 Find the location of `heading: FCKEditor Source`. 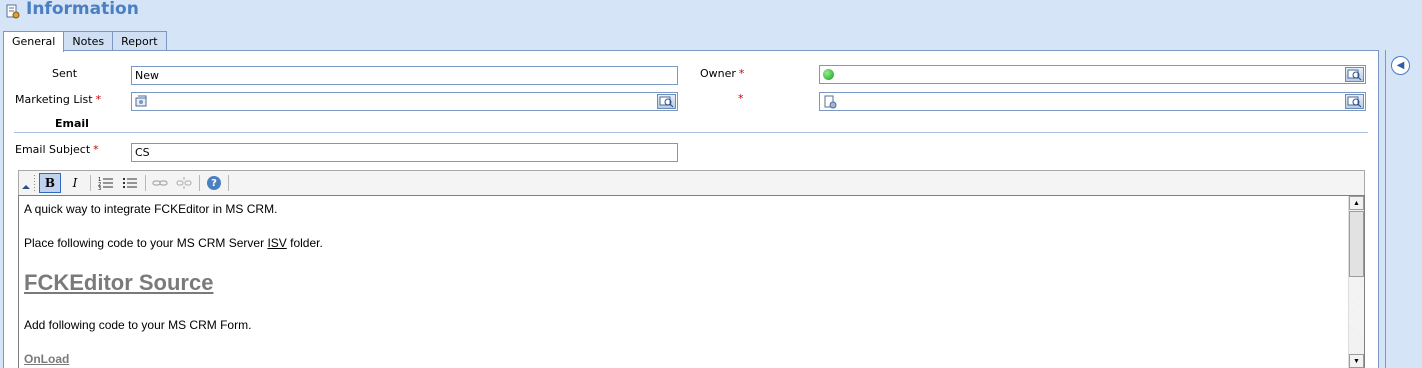

heading: FCKEditor Source is located at coordinates (119, 282).